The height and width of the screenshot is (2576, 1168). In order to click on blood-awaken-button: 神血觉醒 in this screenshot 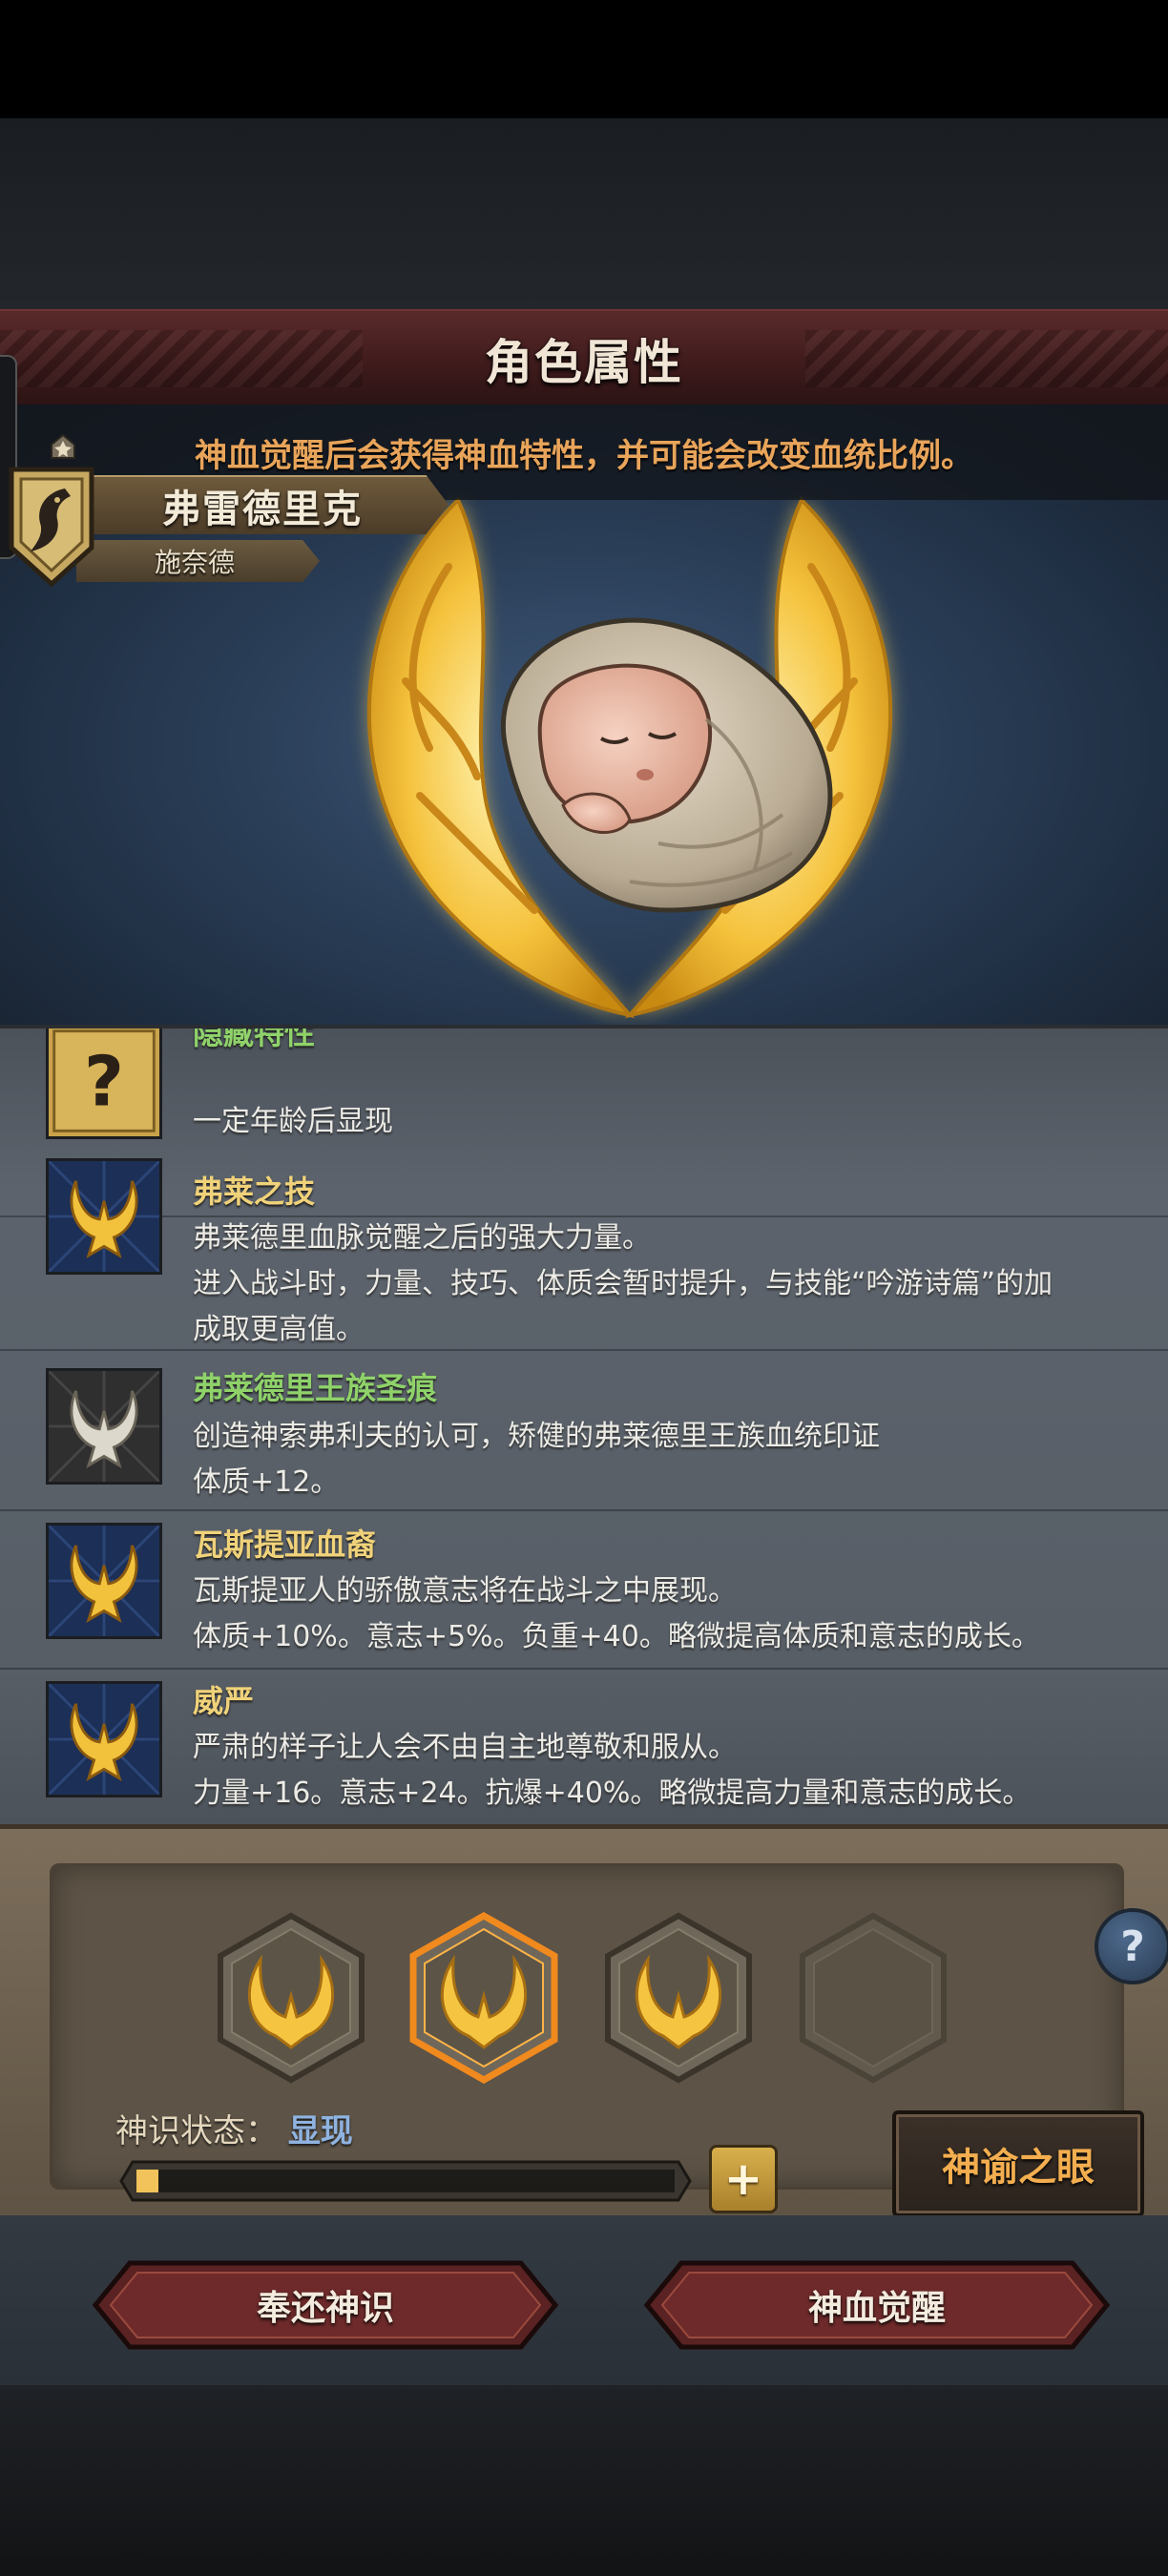, I will do `click(877, 2305)`.